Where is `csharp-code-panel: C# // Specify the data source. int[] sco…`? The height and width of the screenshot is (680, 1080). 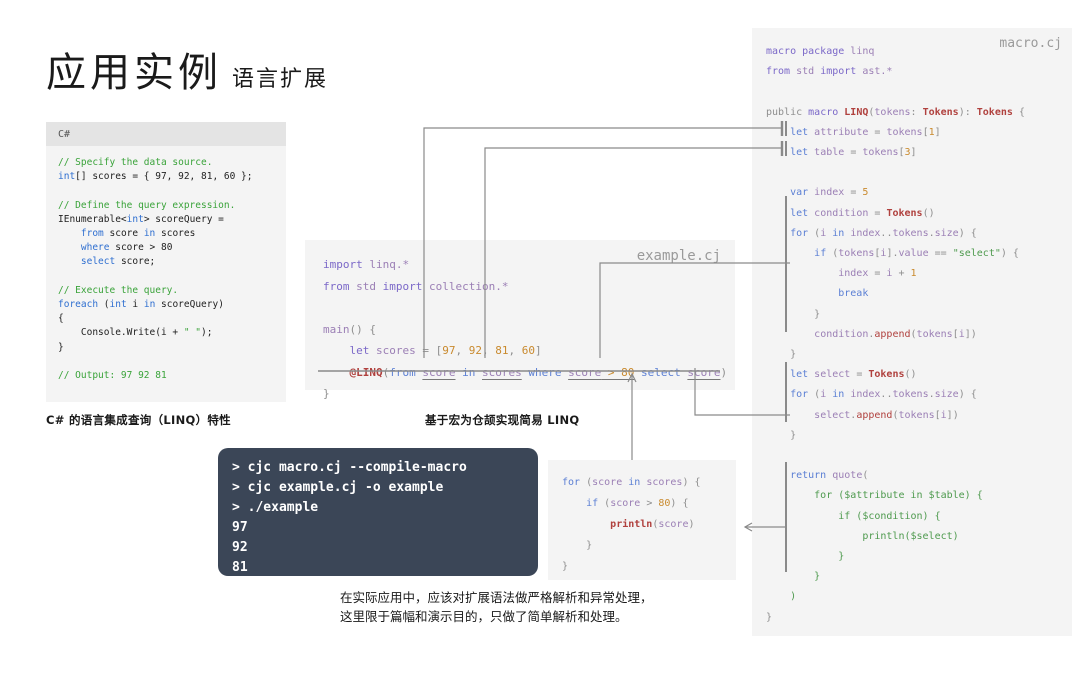
csharp-code-panel: C# // Specify the data source. int[] sco… is located at coordinates (166, 262).